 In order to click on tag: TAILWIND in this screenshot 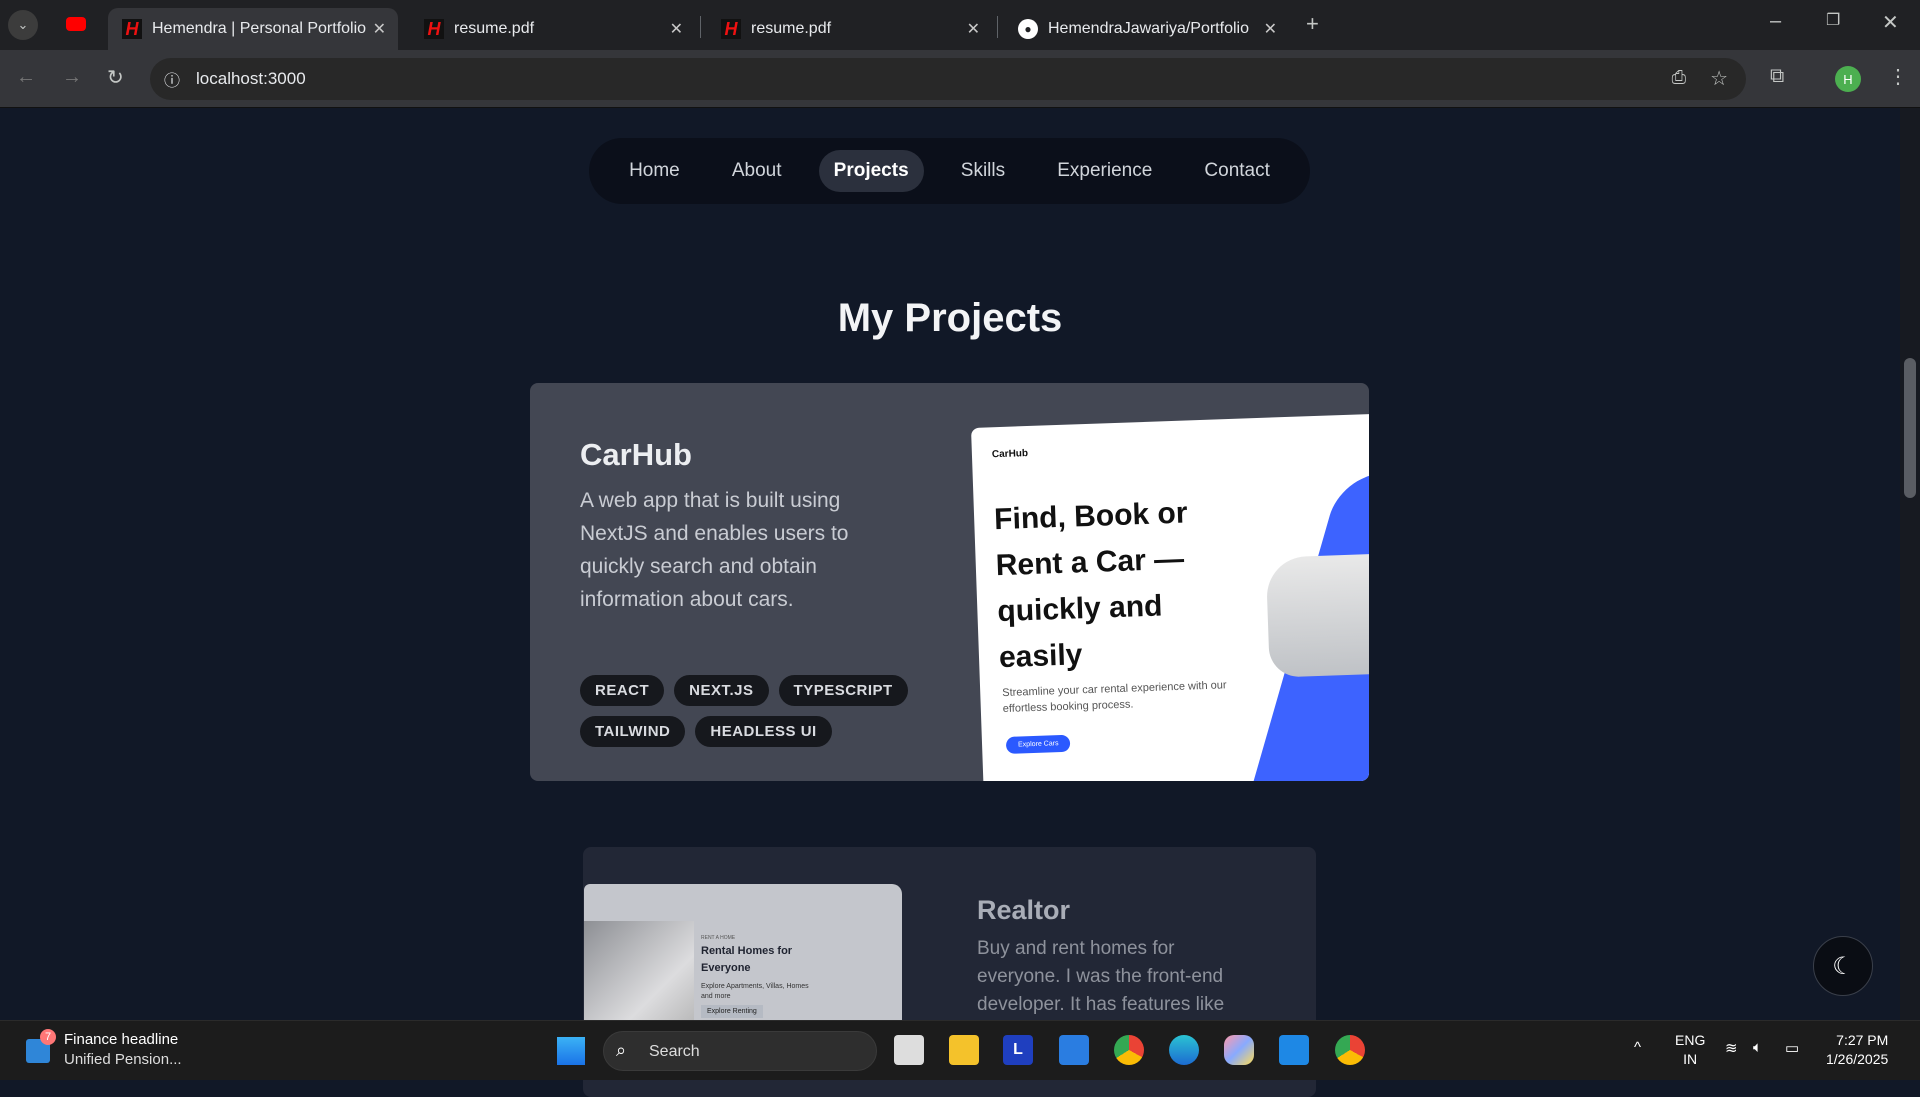, I will do `click(633, 731)`.